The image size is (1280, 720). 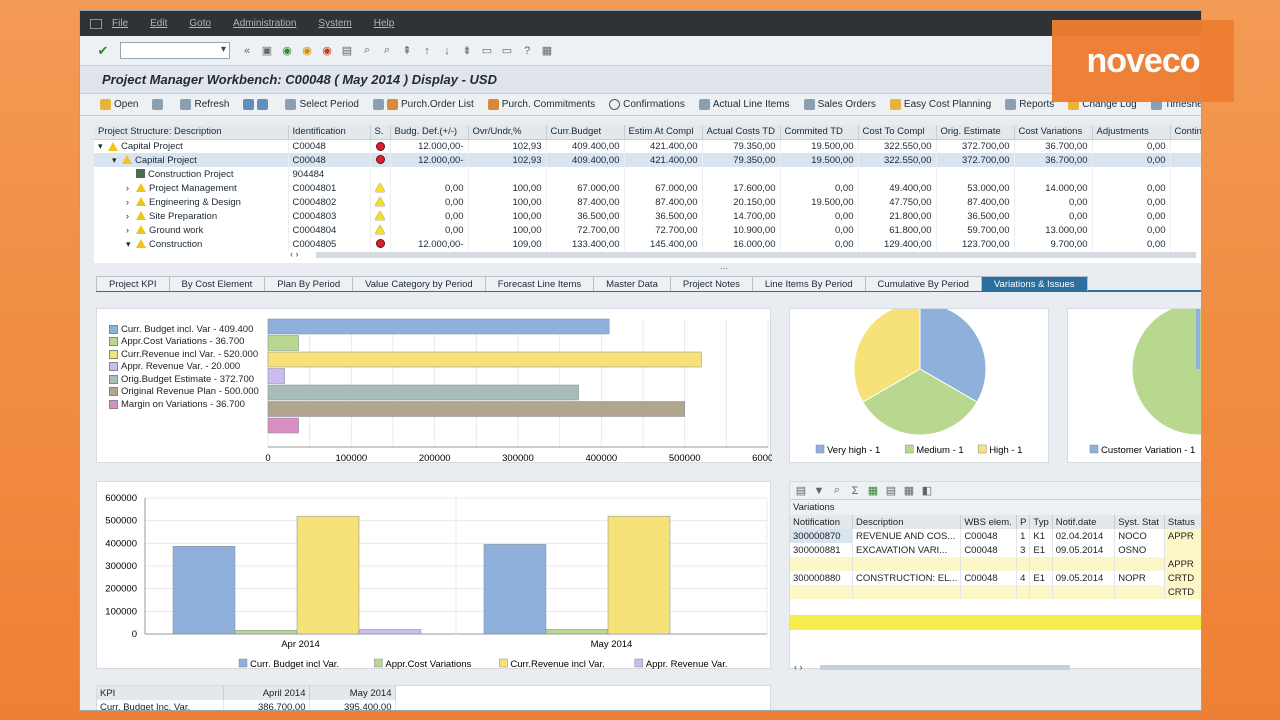 I want to click on purch-order-list-button: Purch.Order List, so click(x=423, y=104).